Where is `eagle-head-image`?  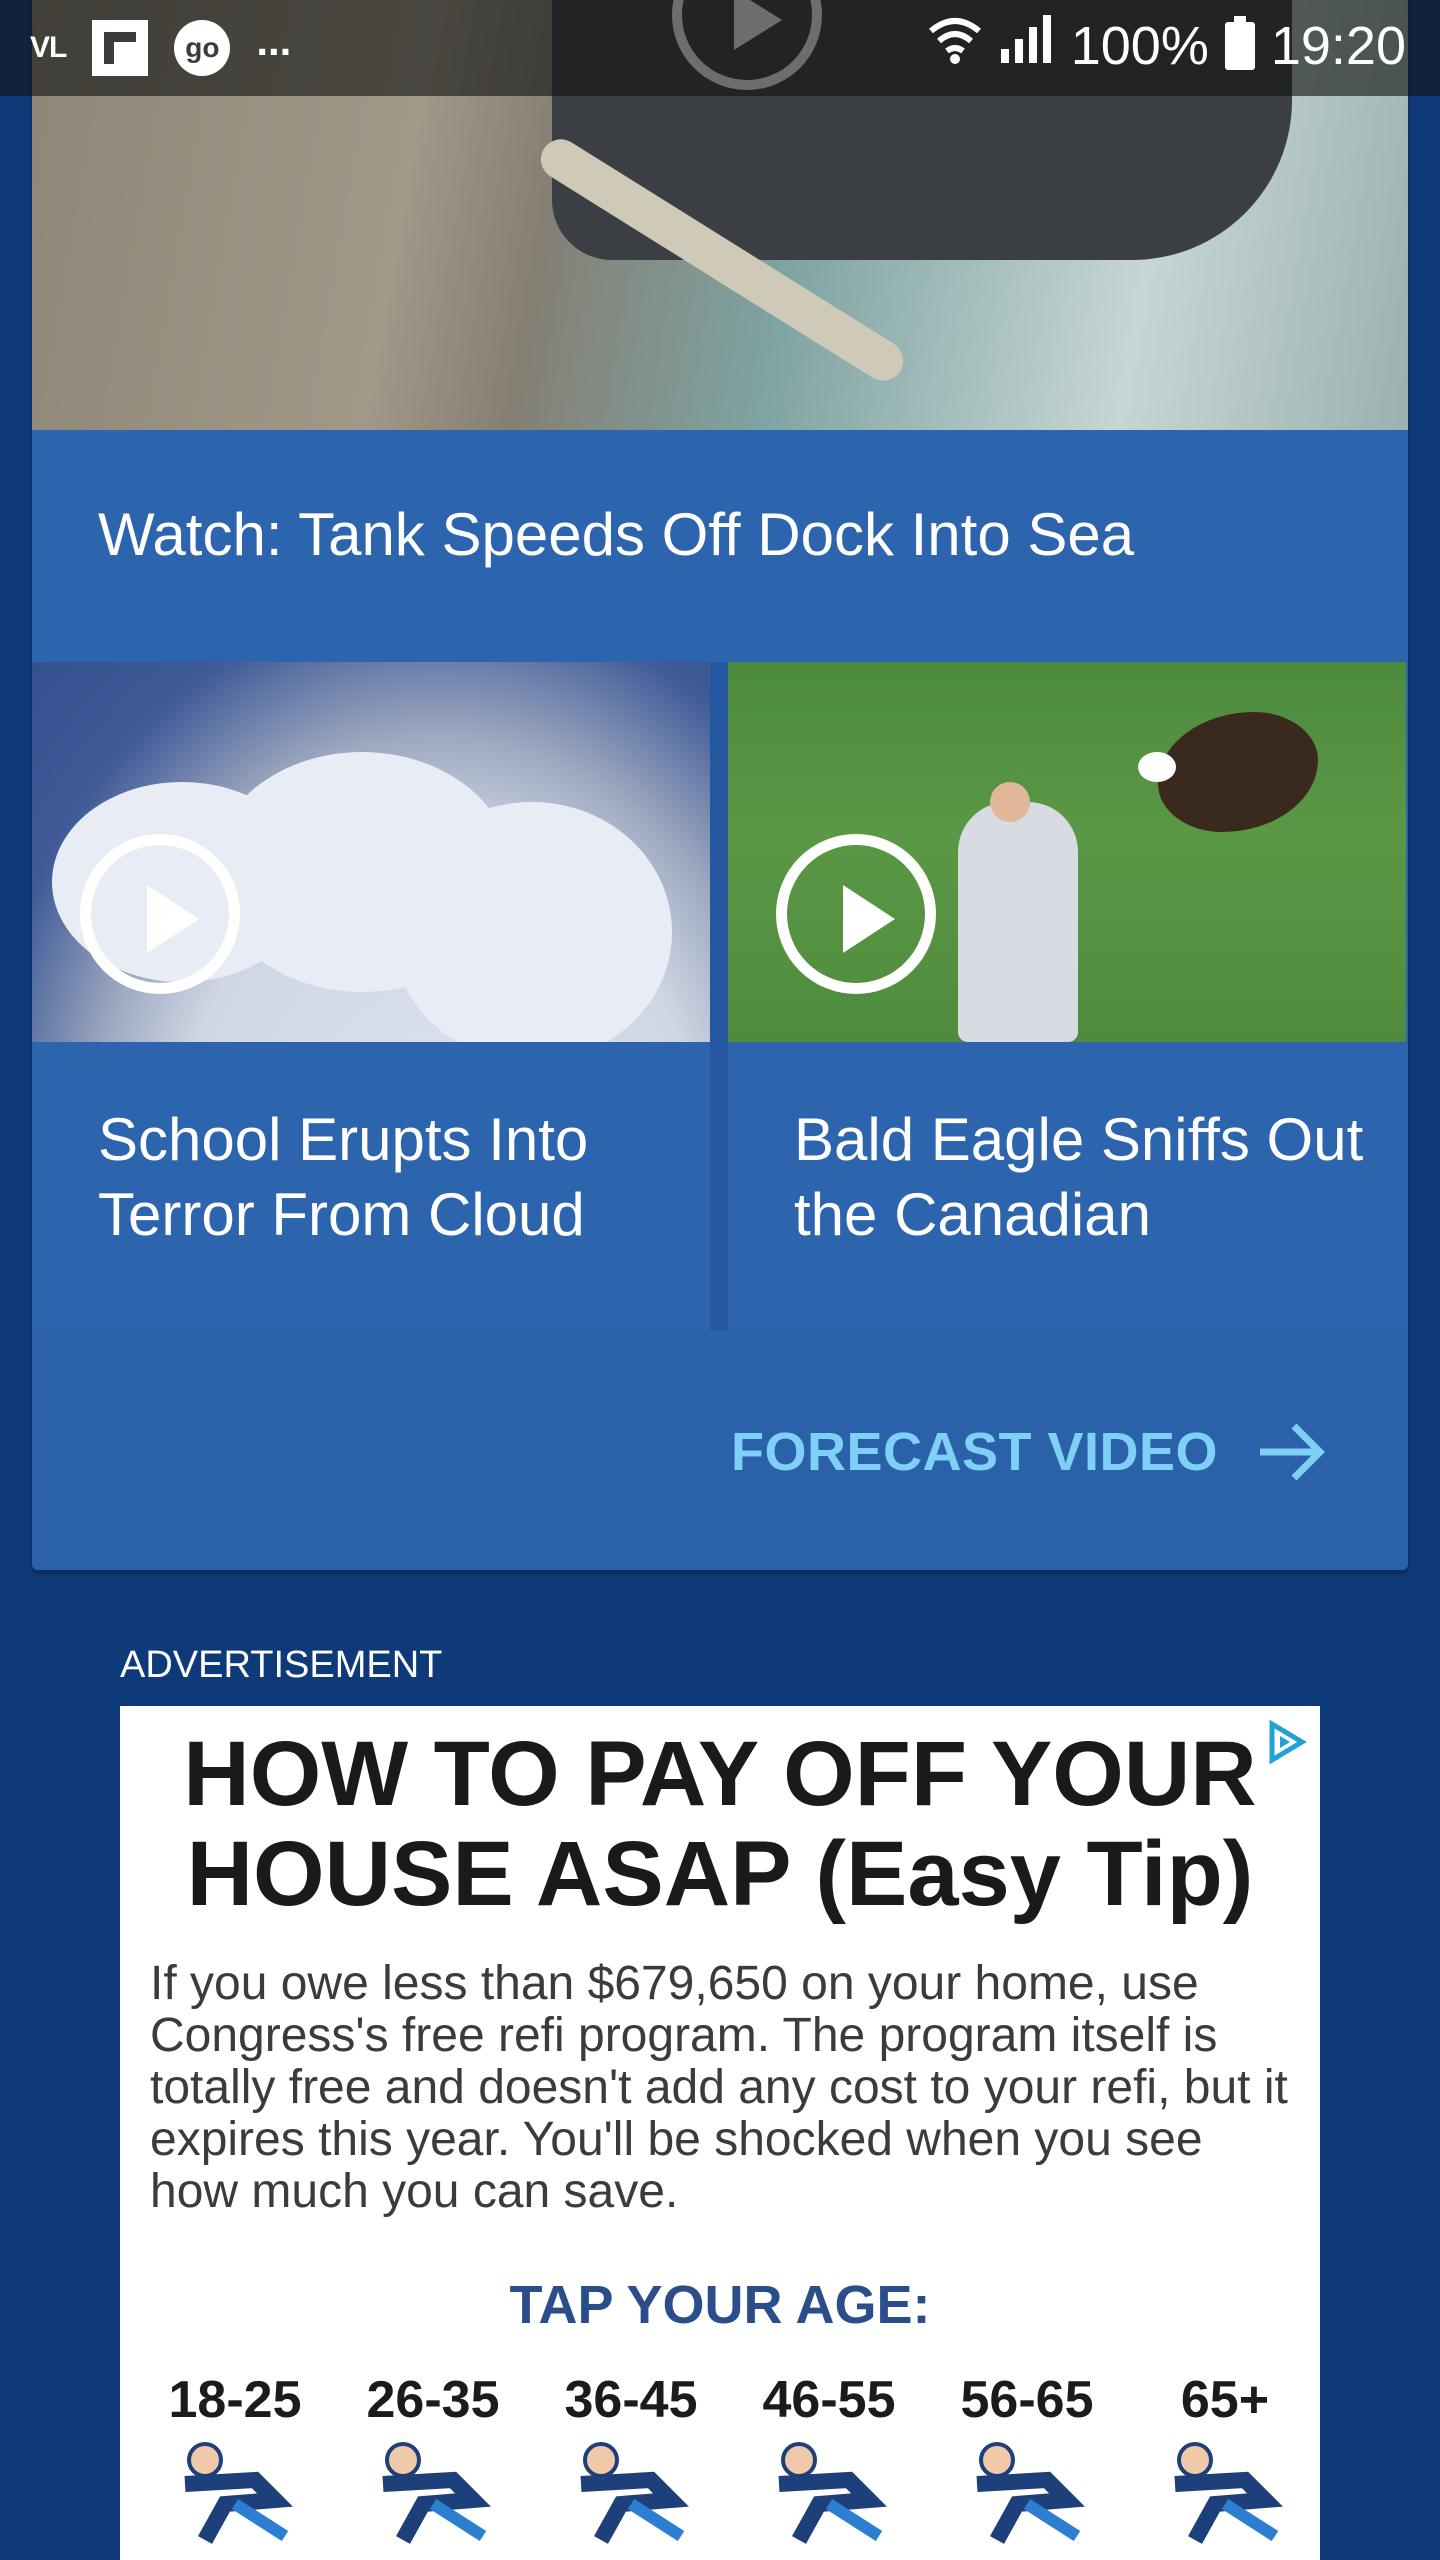 eagle-head-image is located at coordinates (1157, 767).